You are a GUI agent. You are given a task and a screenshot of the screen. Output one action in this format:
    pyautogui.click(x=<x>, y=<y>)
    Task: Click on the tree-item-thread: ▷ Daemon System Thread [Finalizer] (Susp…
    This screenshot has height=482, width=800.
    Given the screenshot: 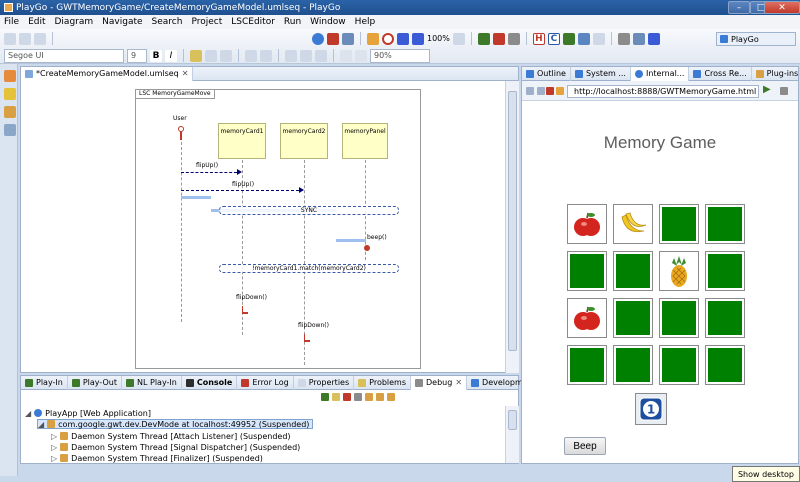 What is the action you would take?
    pyautogui.click(x=157, y=458)
    